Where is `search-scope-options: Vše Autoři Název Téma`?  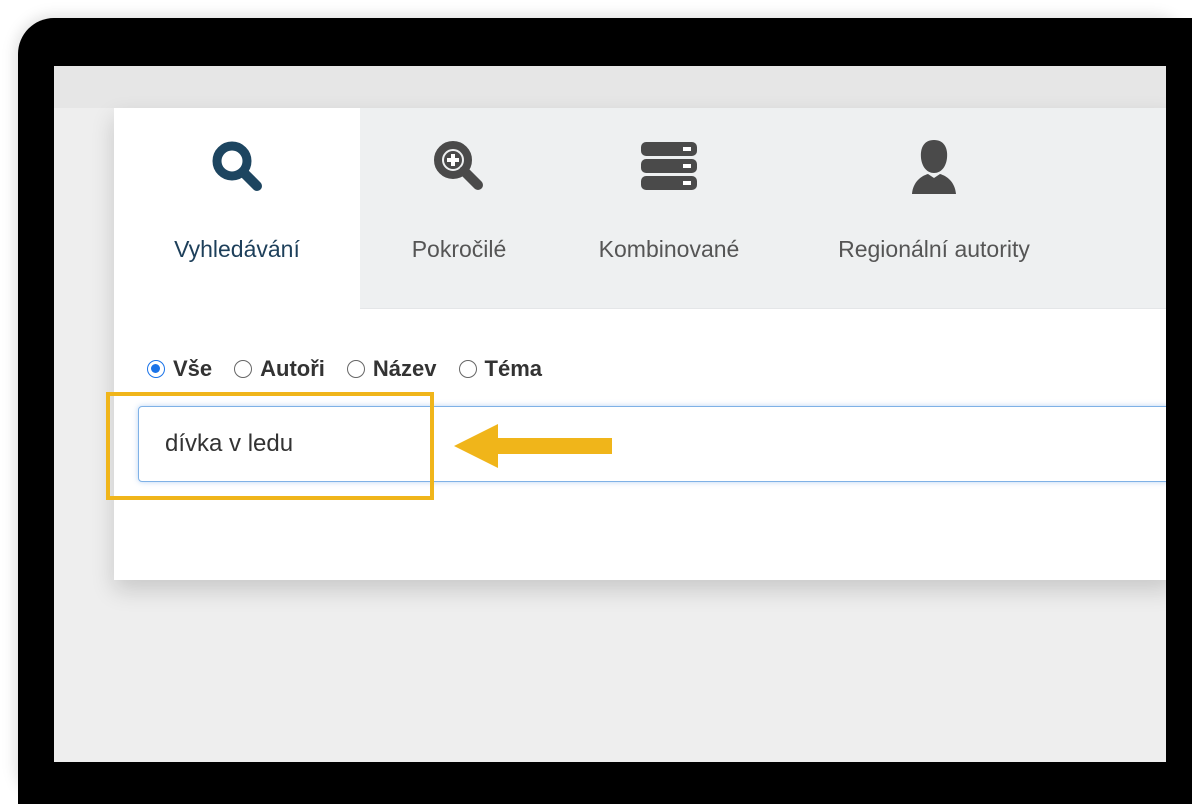 search-scope-options: Vše Autoři Název Téma is located at coordinates (355, 369).